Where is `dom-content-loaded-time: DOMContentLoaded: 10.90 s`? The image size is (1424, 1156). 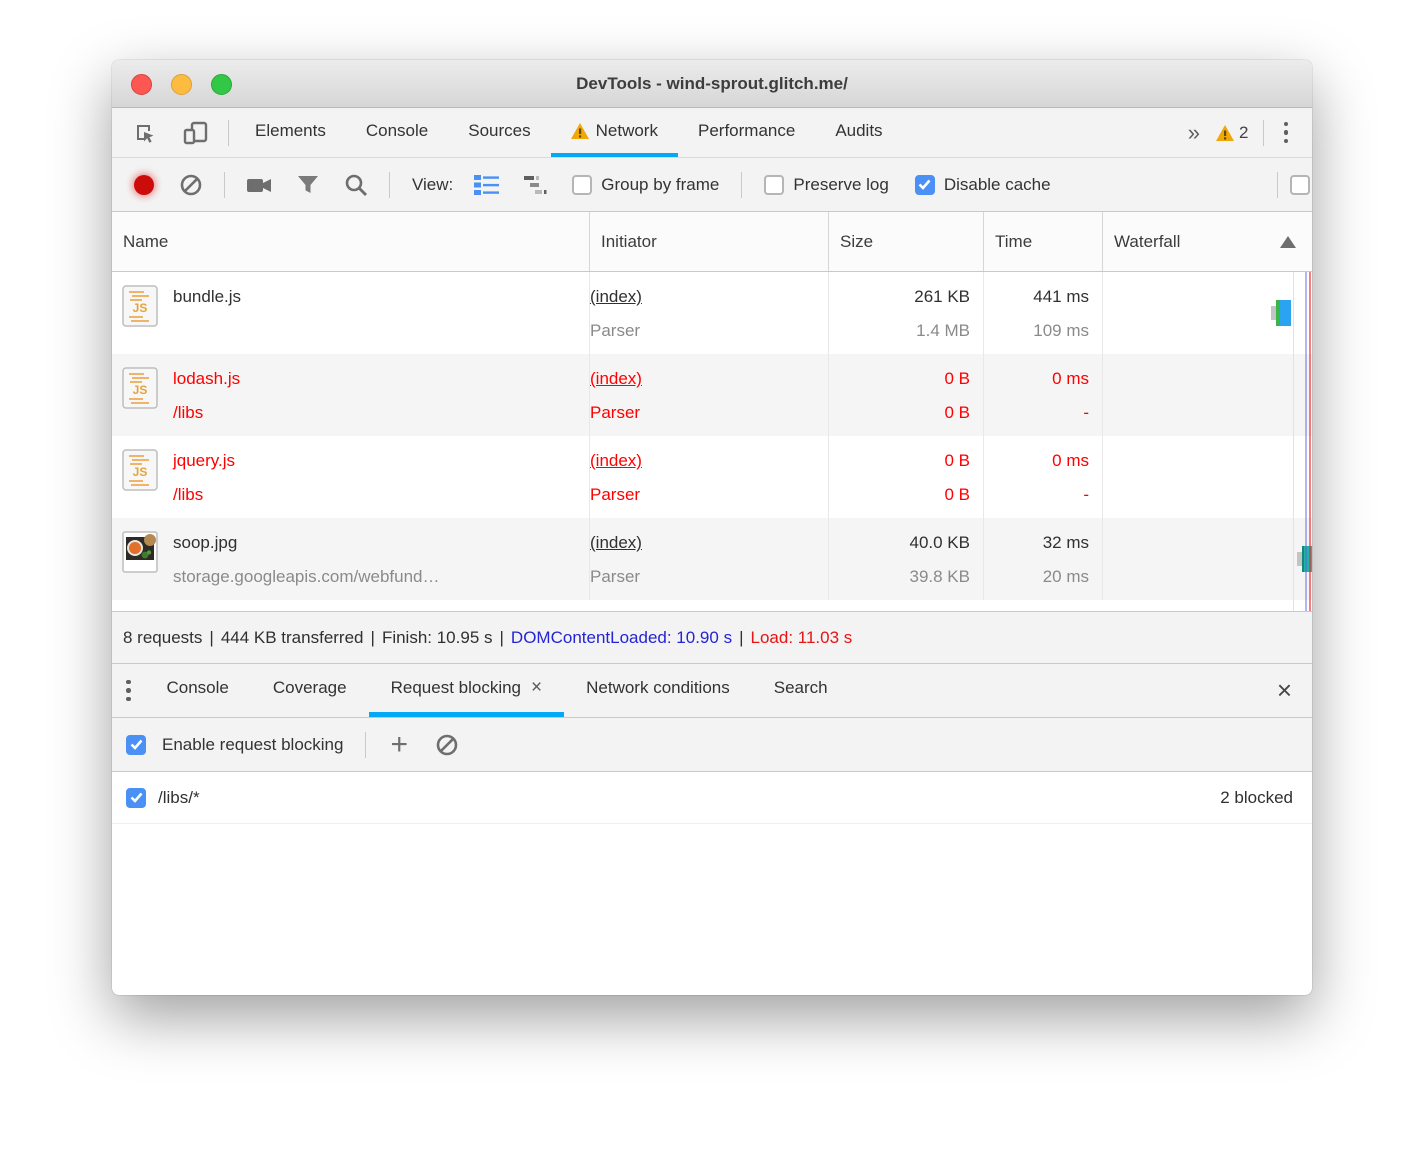 dom-content-loaded-time: DOMContentLoaded: 10.90 s is located at coordinates (621, 637).